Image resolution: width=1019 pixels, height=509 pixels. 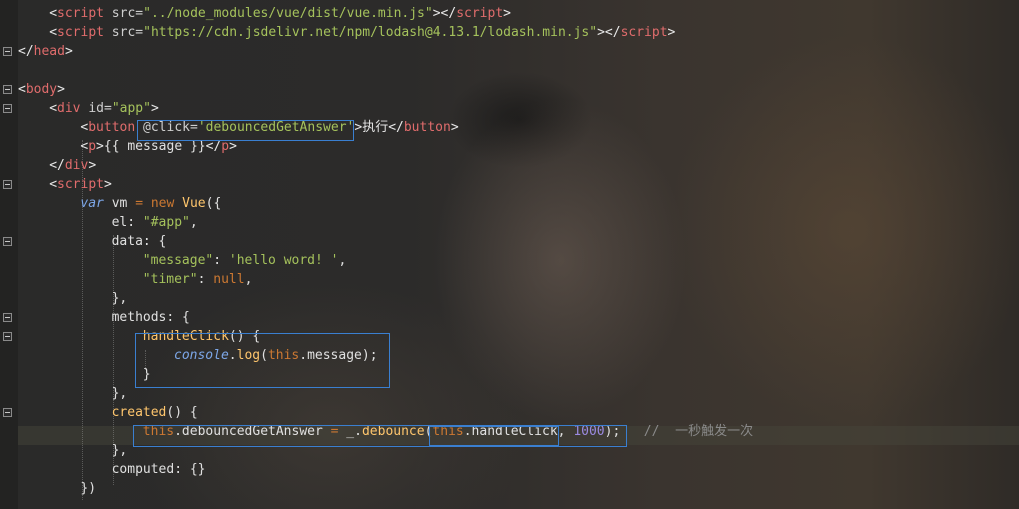 I want to click on code-line: <body>, so click(x=41, y=89).